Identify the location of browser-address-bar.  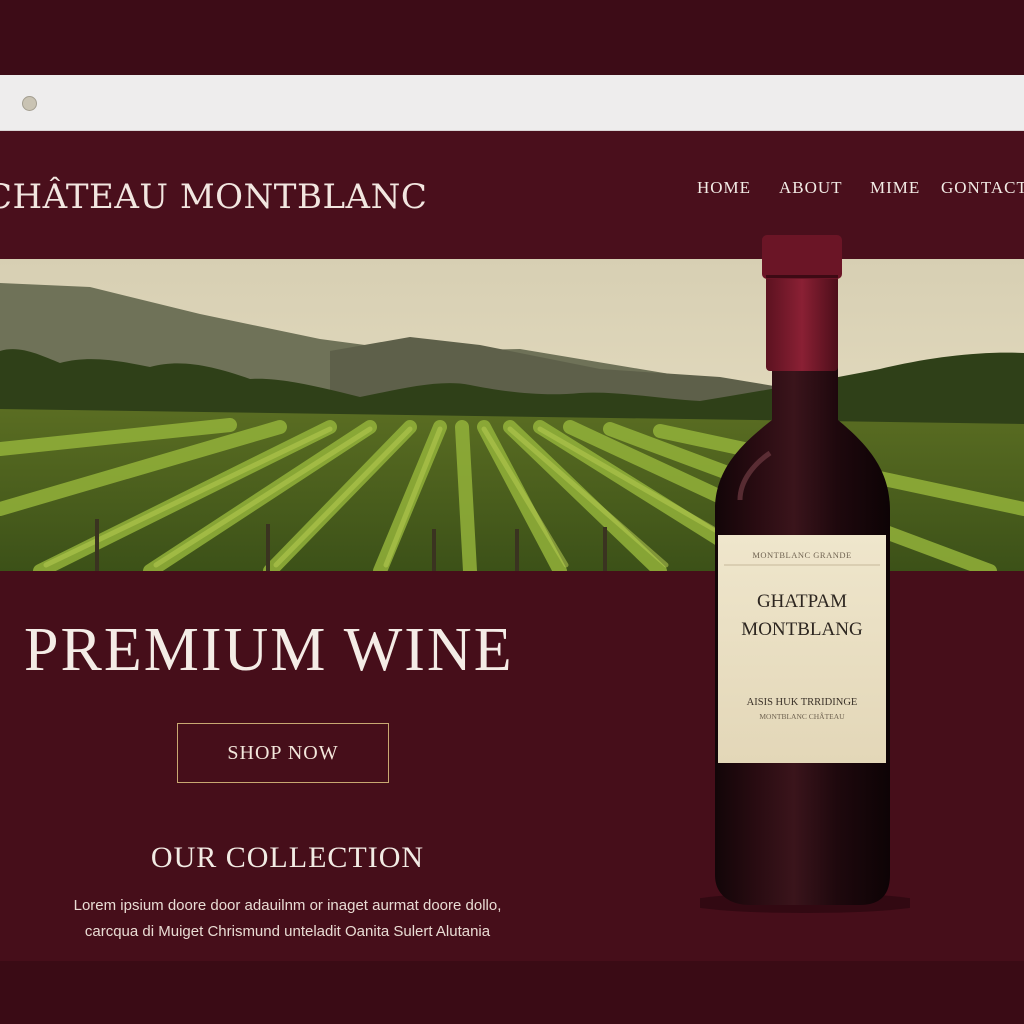
(512, 103).